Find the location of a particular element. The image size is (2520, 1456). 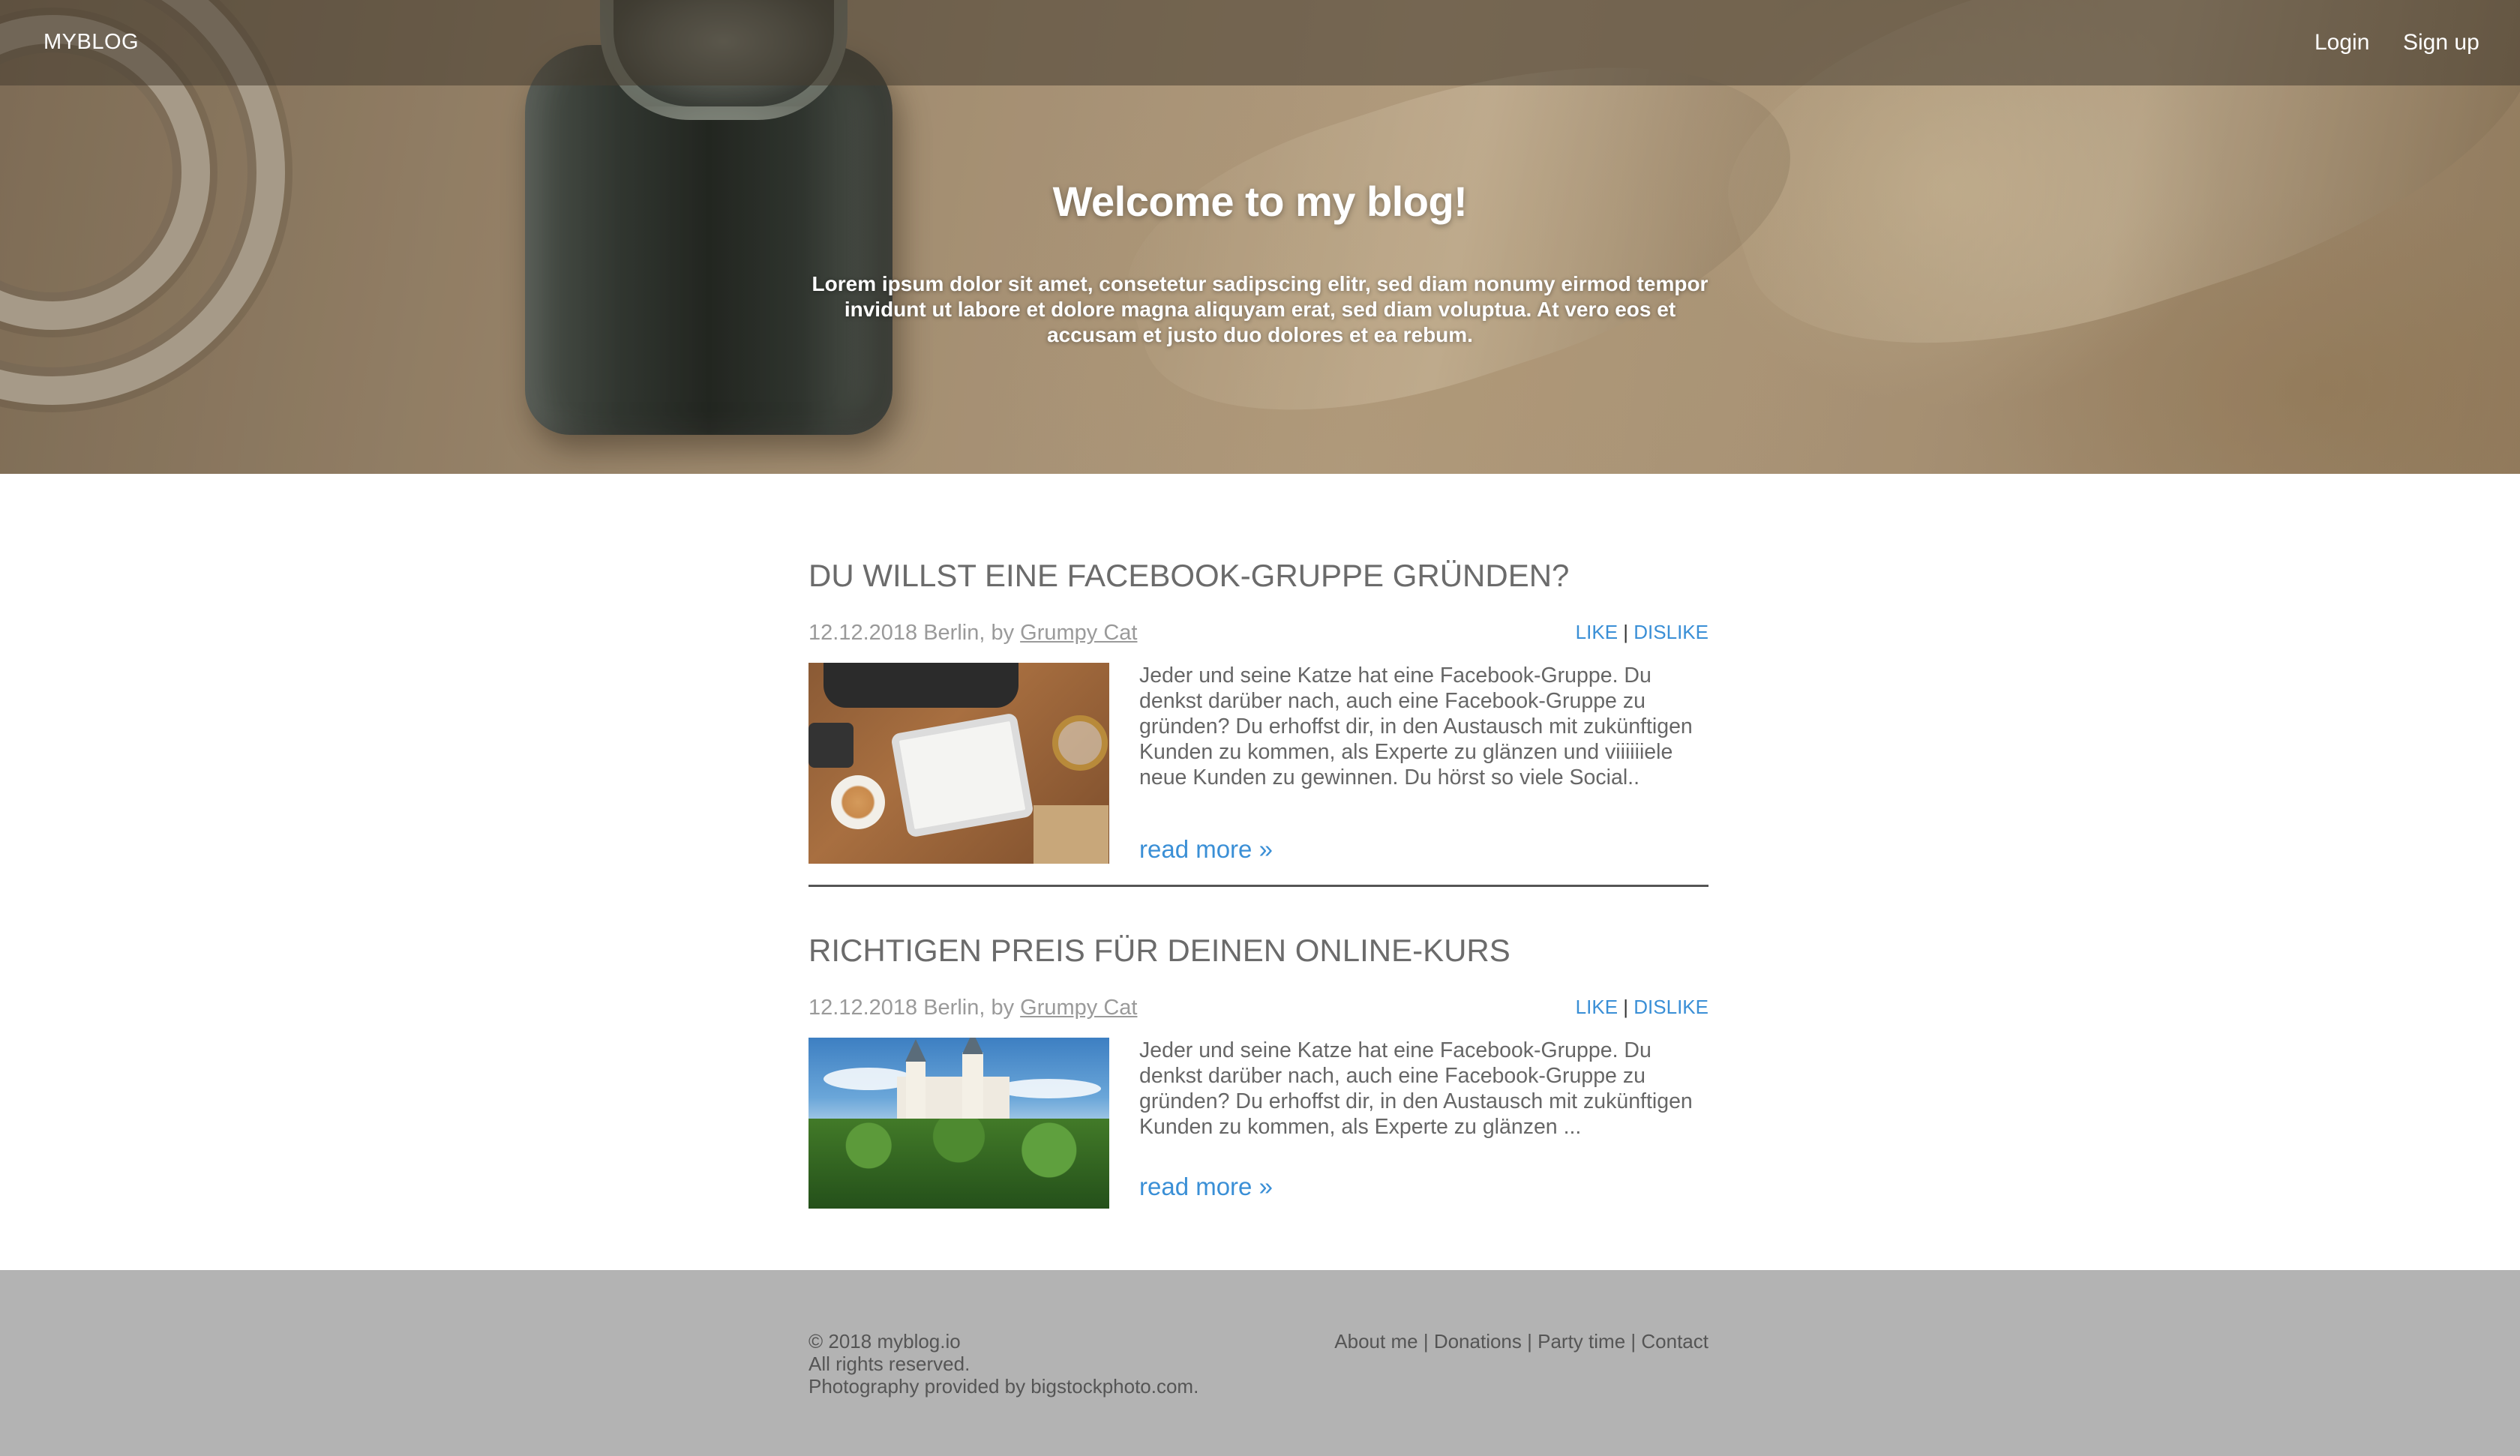

post-divider is located at coordinates (1258, 886).